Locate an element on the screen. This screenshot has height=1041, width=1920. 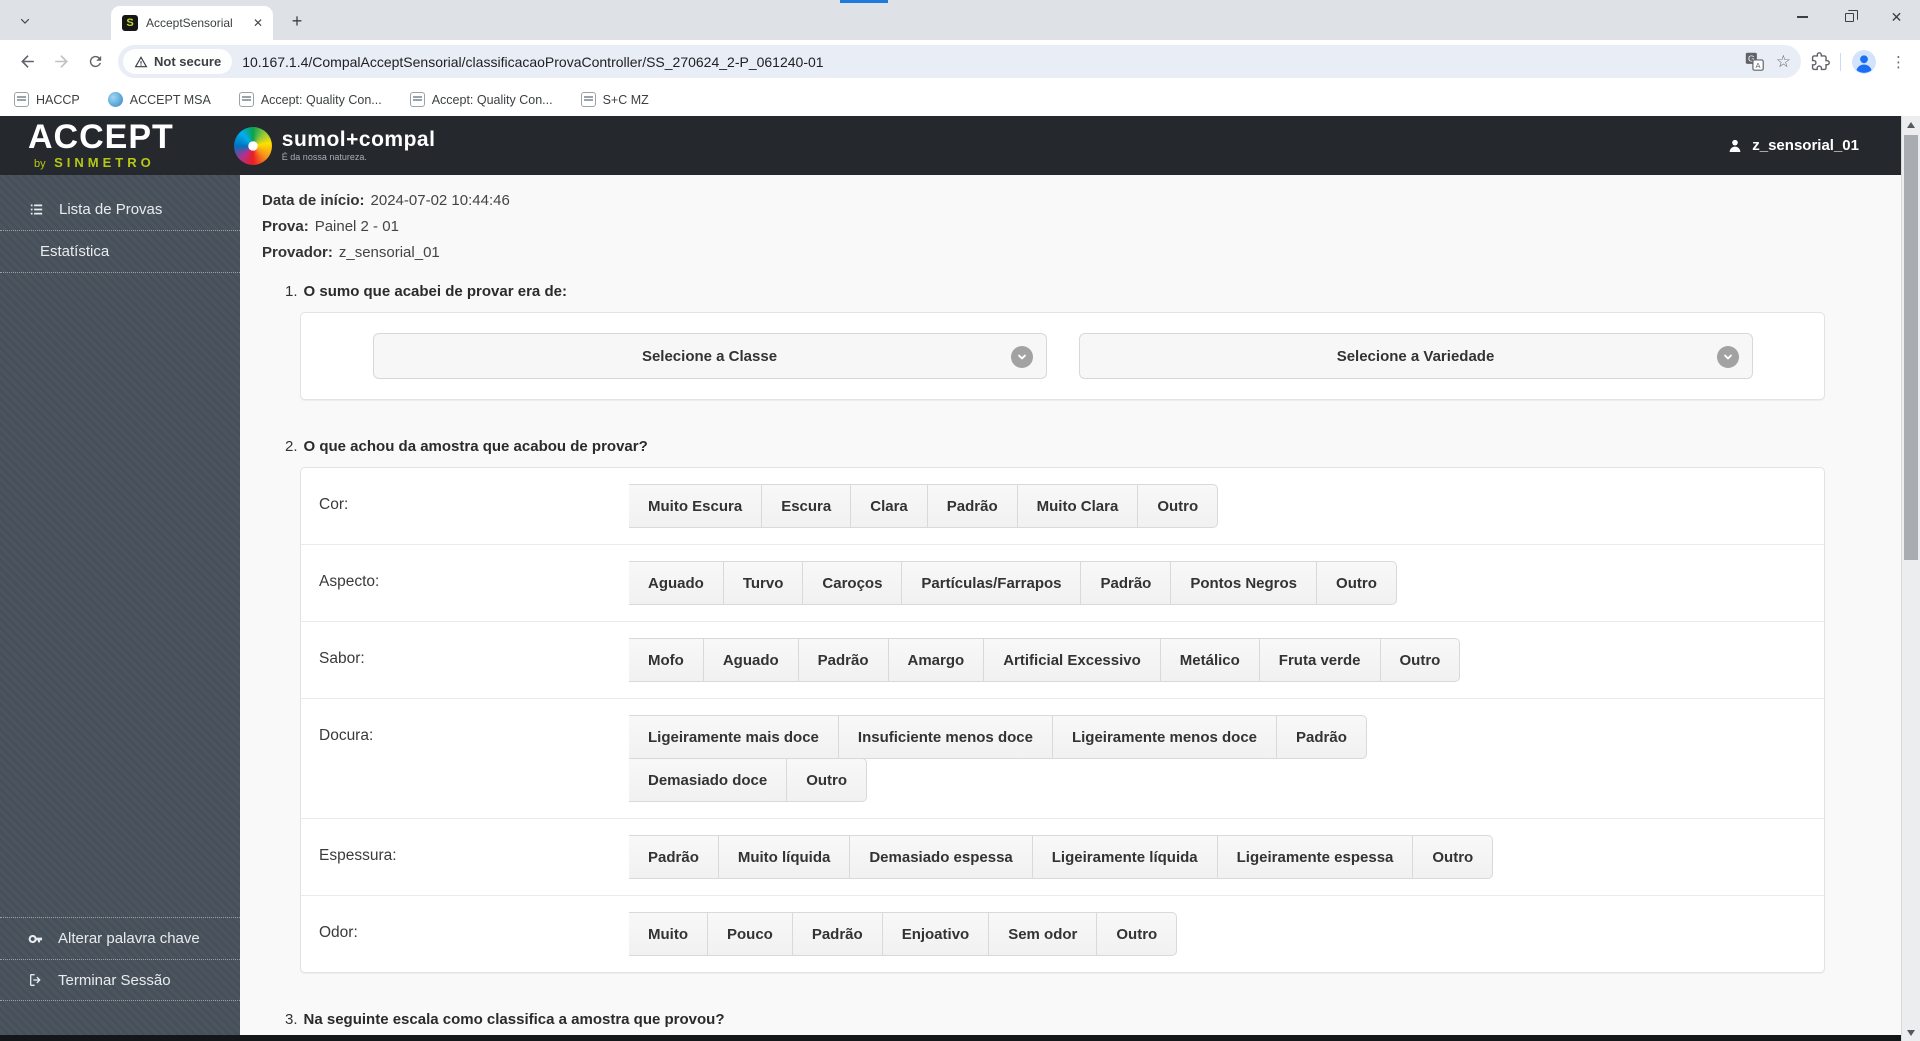
refresh-button is located at coordinates (95, 62).